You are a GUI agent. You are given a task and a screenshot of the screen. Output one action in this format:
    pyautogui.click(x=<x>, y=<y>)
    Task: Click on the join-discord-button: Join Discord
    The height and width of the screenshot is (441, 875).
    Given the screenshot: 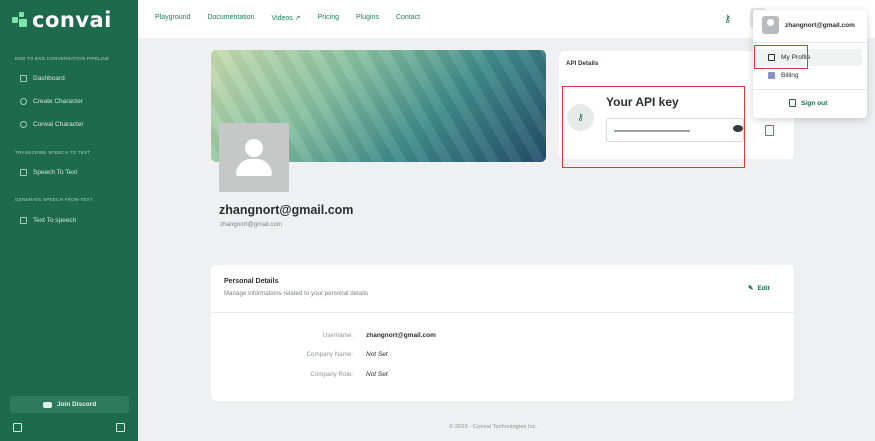 What is the action you would take?
    pyautogui.click(x=69, y=404)
    